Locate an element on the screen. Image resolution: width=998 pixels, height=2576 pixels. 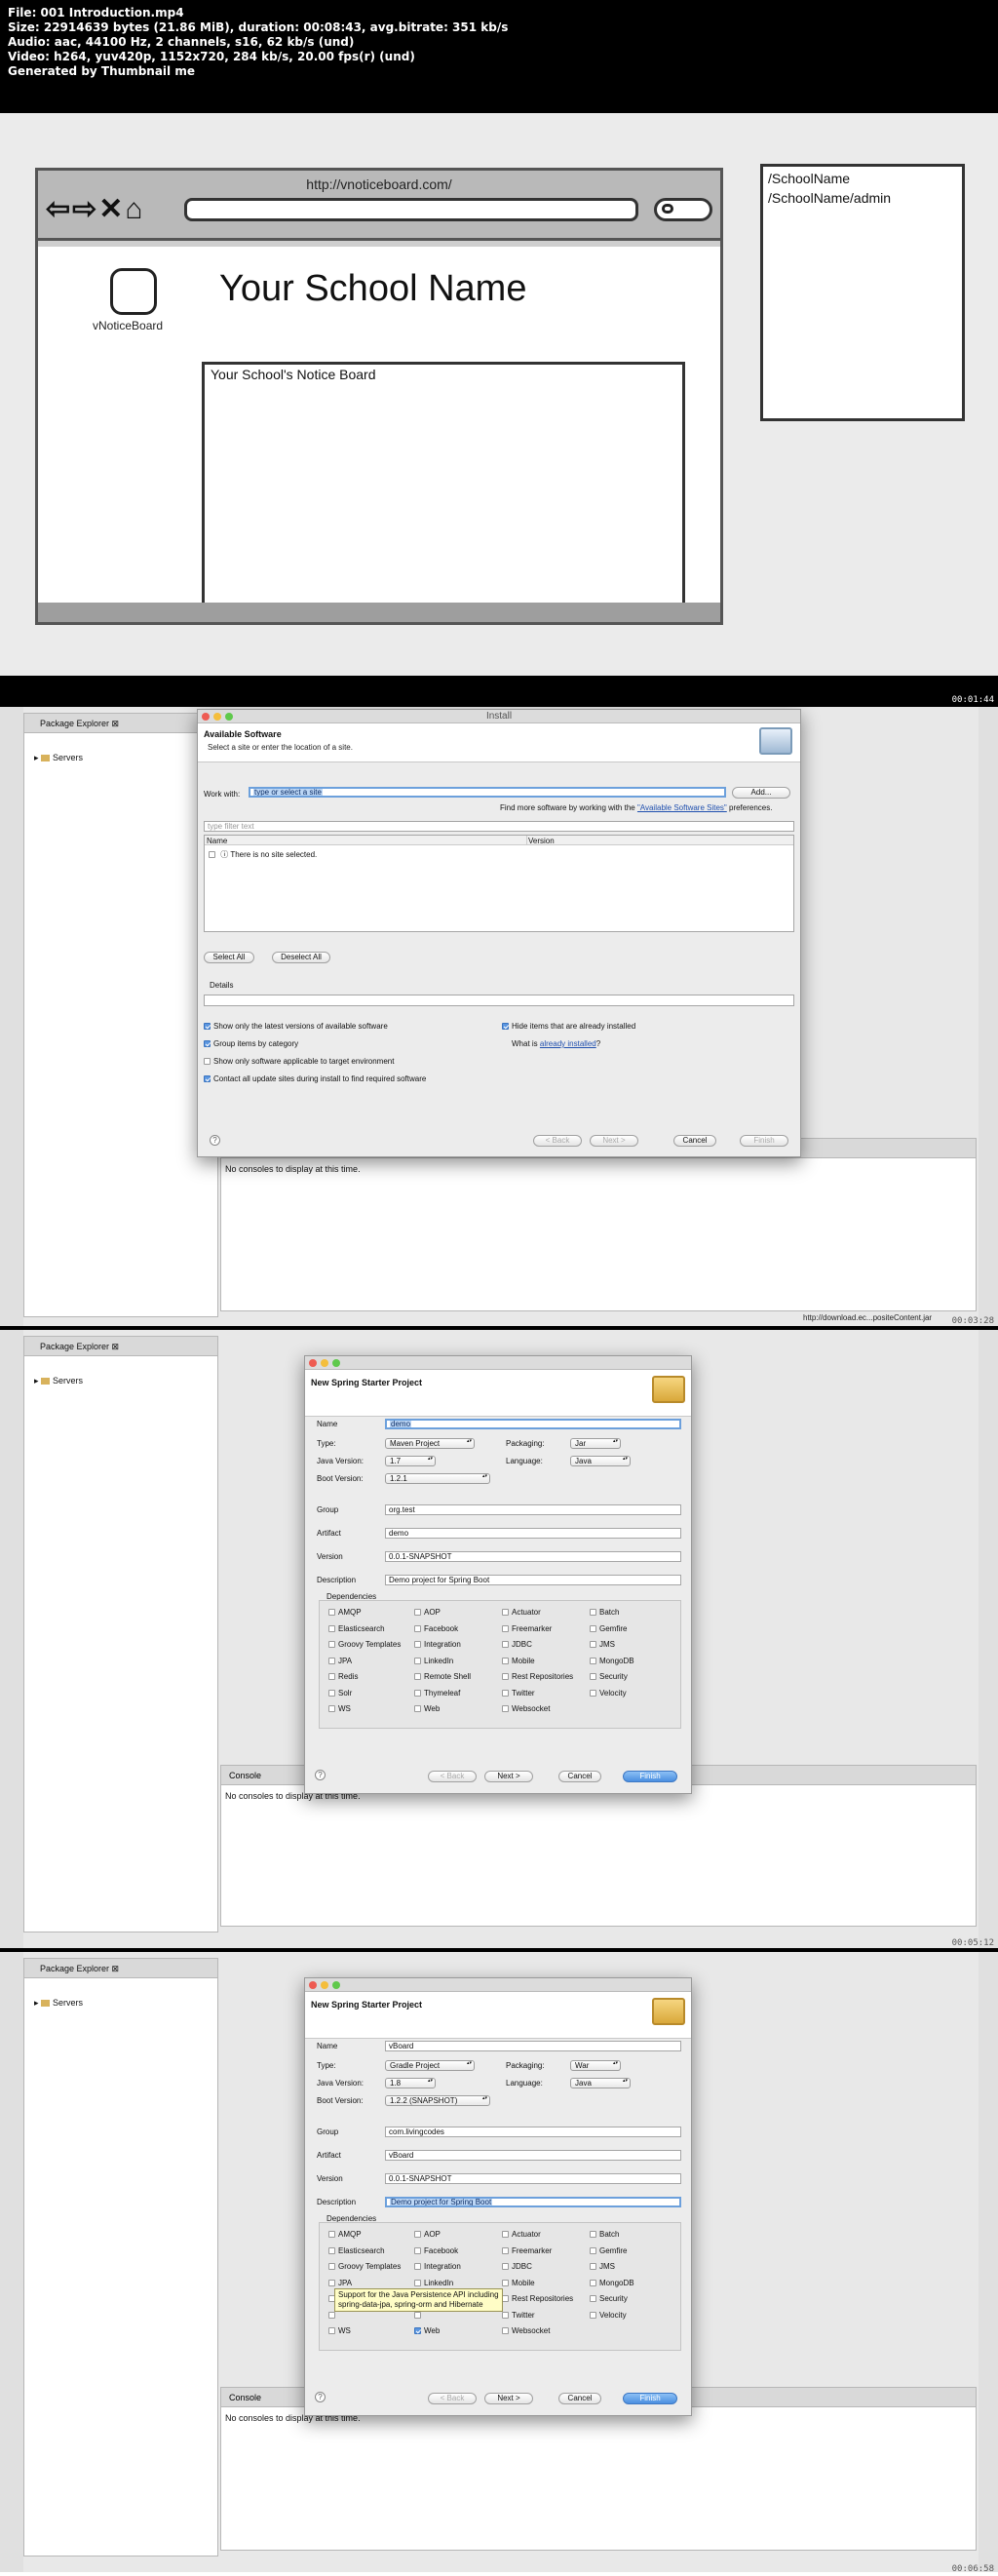
dependency-checkbox: MongoDB is located at coordinates (612, 2283).